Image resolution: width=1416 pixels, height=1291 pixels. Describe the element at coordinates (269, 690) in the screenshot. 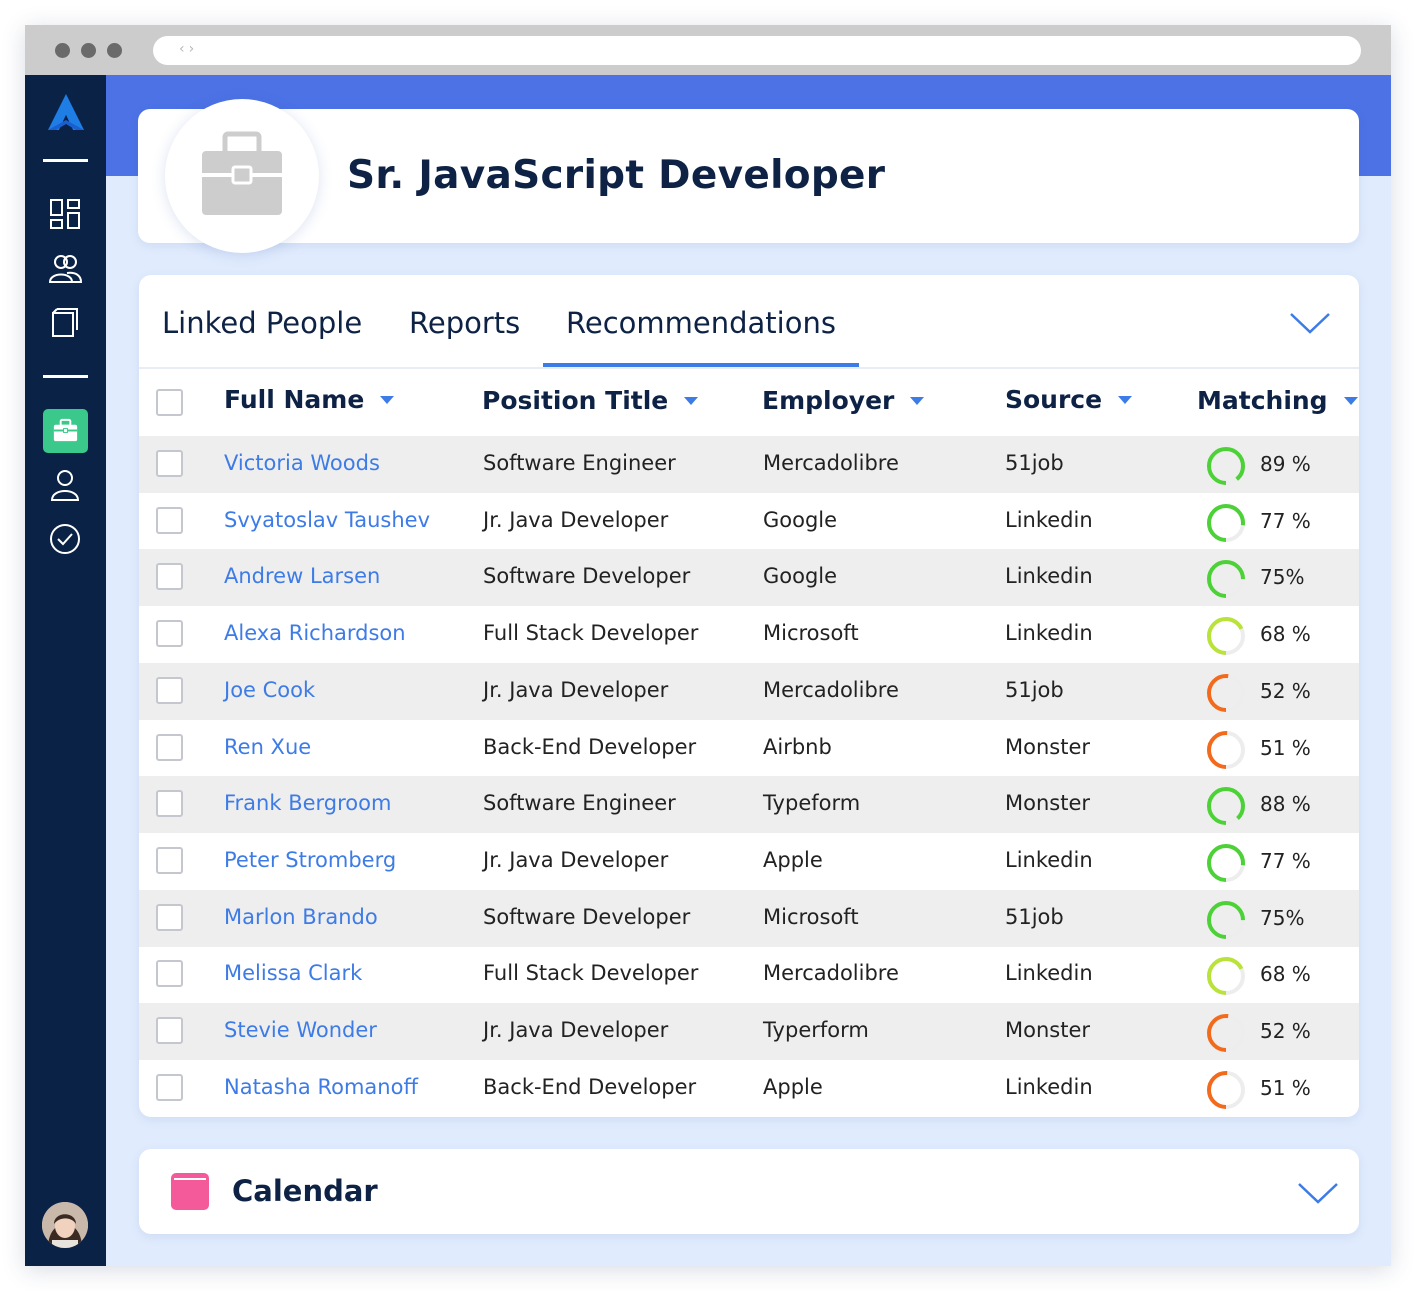

I see `candidate-name-link: Joe Cook` at that location.